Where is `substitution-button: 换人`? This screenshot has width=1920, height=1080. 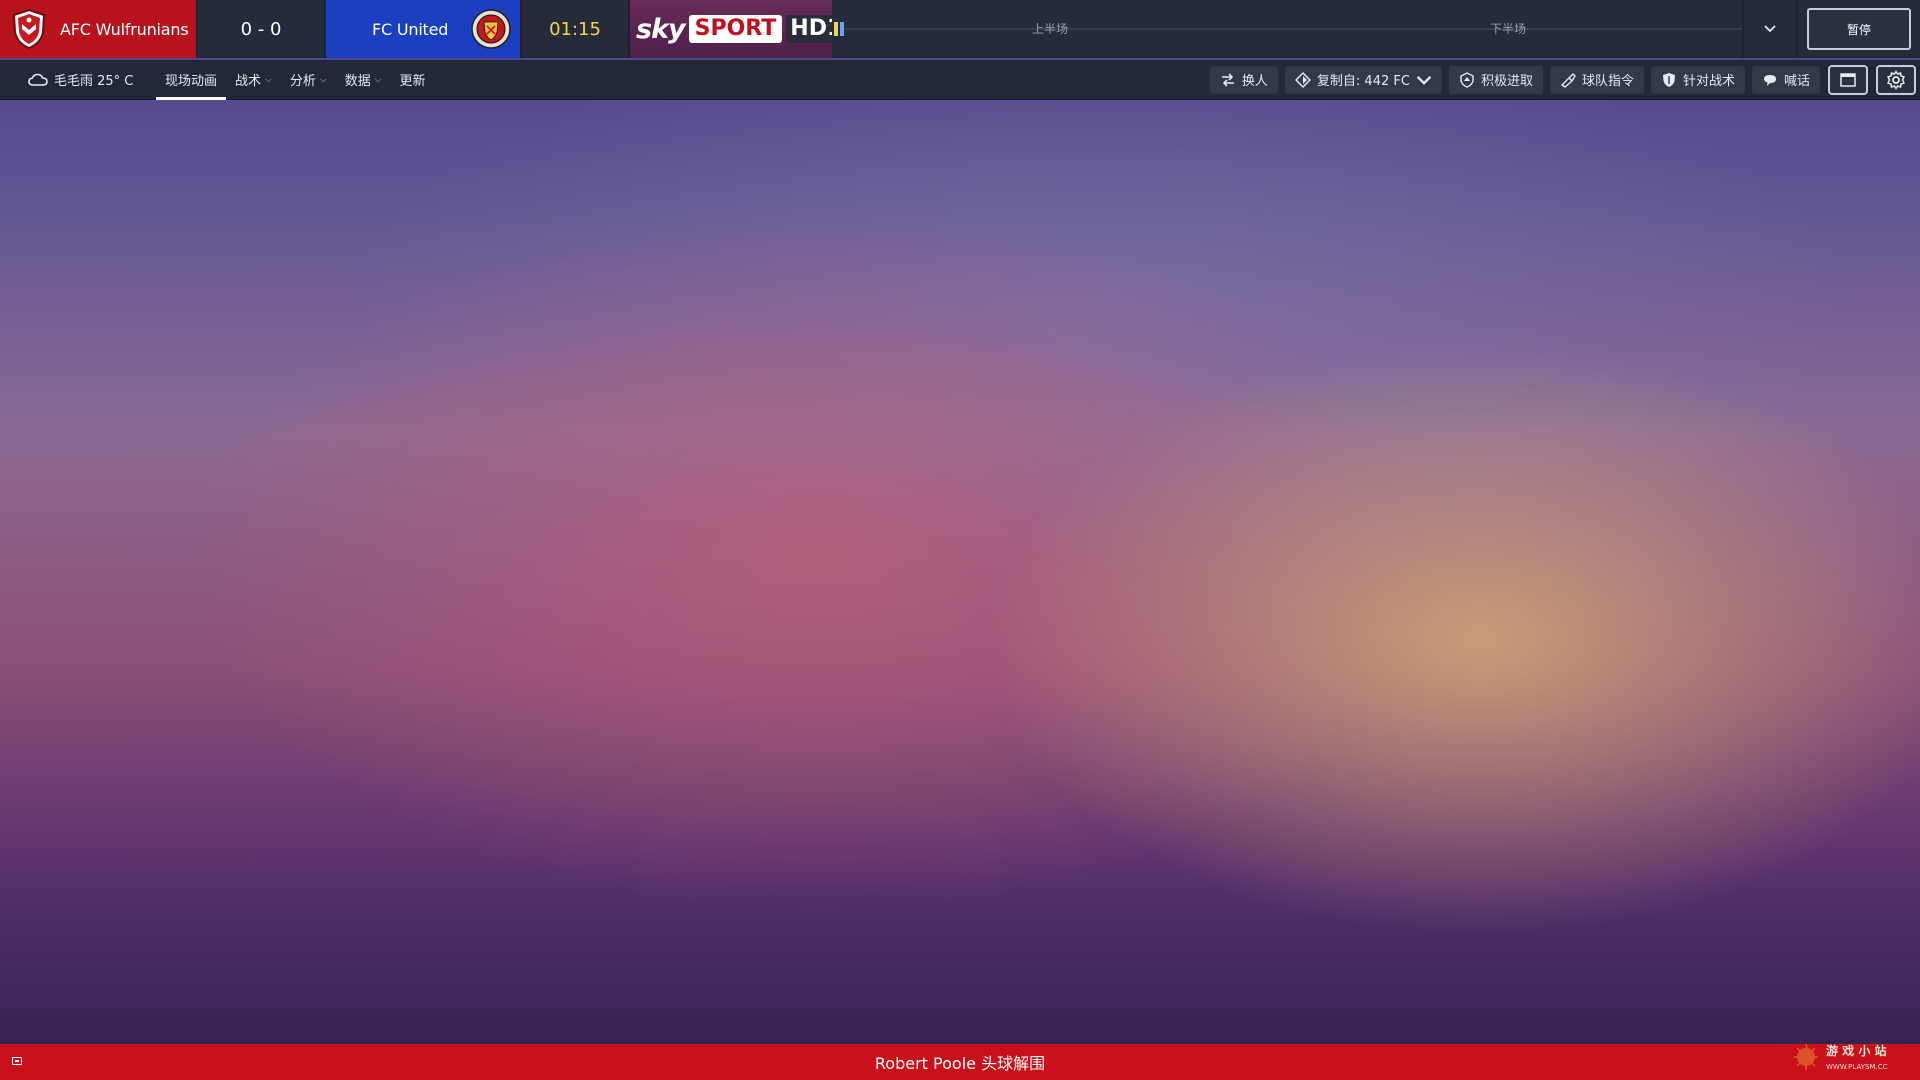 substitution-button: 换人 is located at coordinates (1243, 79).